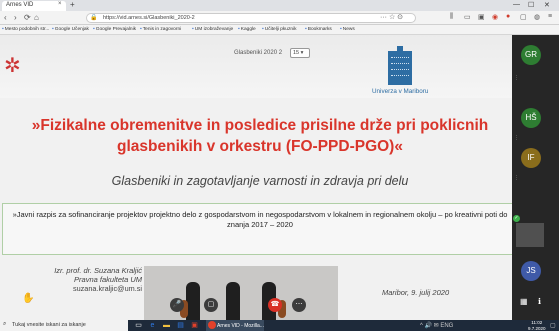 The height and width of the screenshot is (331, 559). I want to click on date-block: Maribor, 9. julij 2020, so click(423, 293).